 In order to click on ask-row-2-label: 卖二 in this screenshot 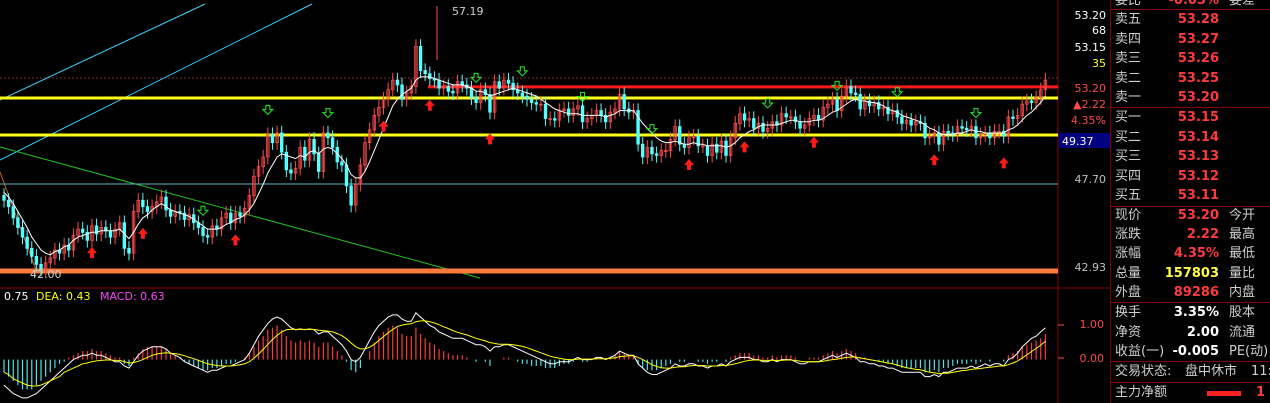, I will do `click(1128, 78)`.